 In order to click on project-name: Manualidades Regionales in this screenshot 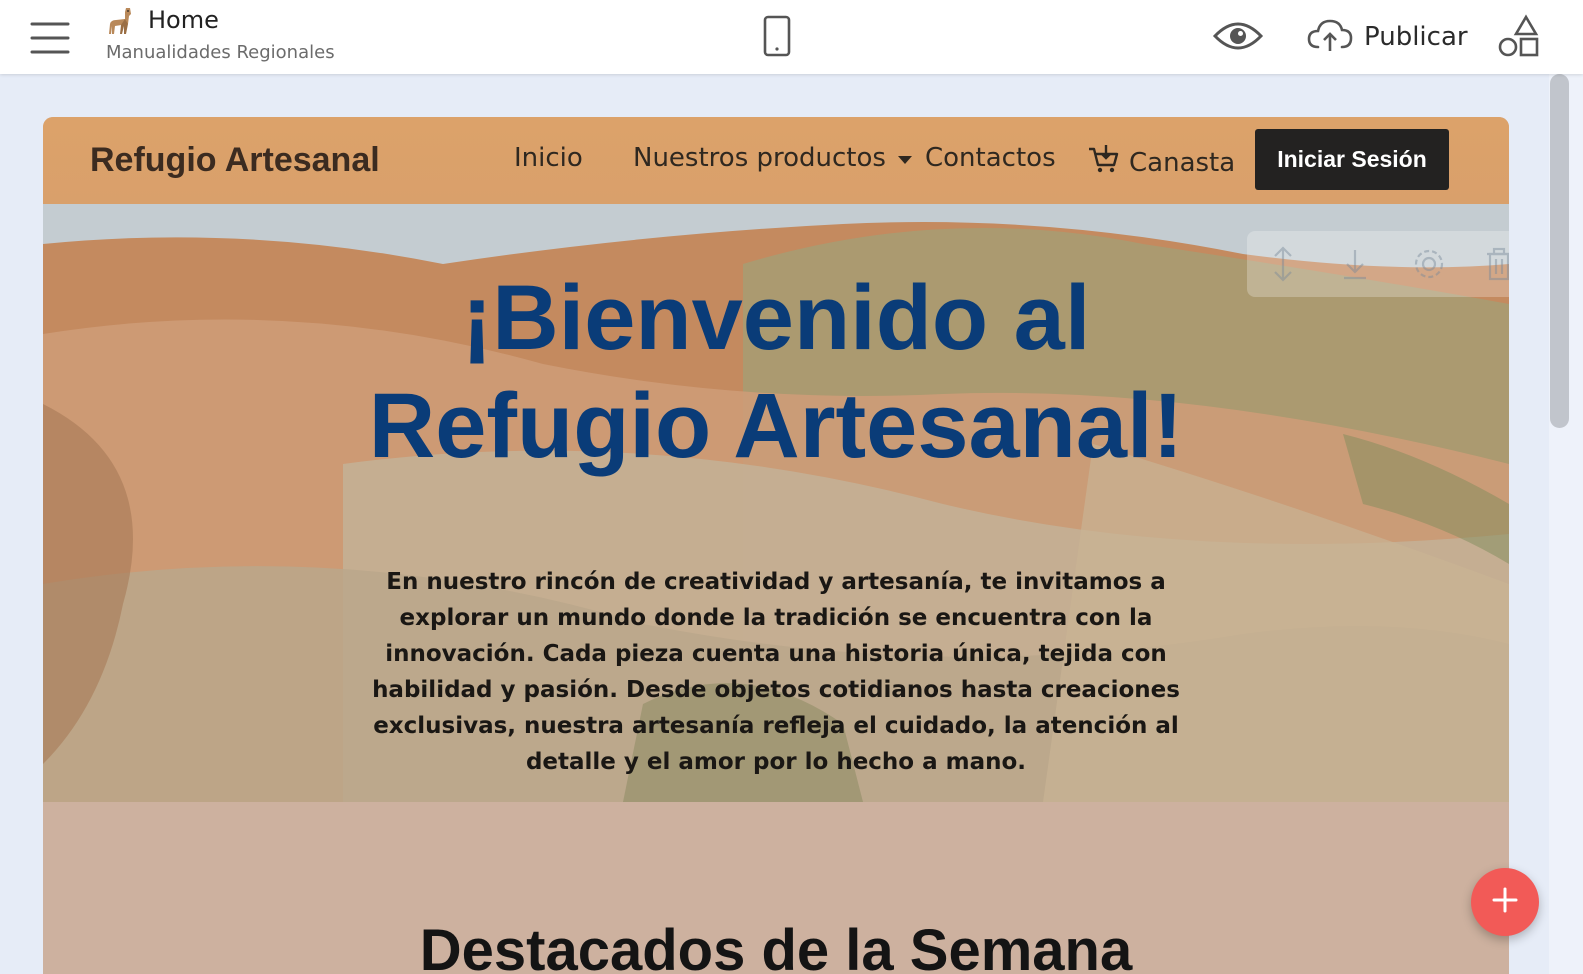, I will do `click(220, 52)`.